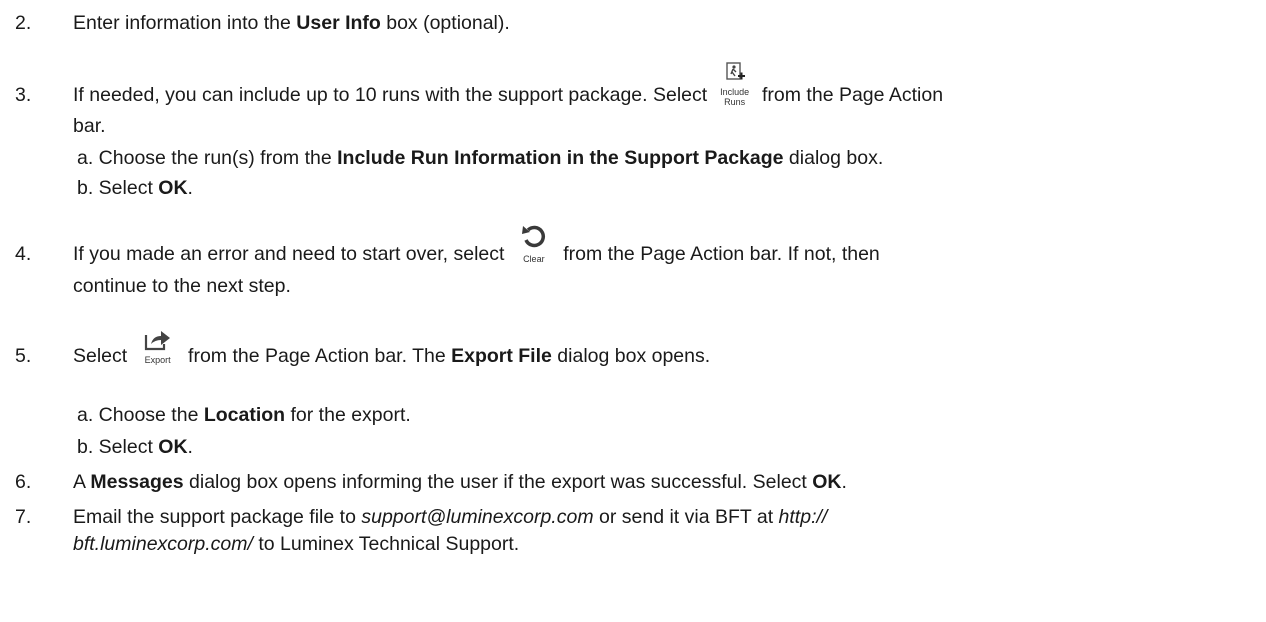 This screenshot has height=622, width=1266. Describe the element at coordinates (735, 84) in the screenshot. I see `include-runs-icon: Include Runs` at that location.